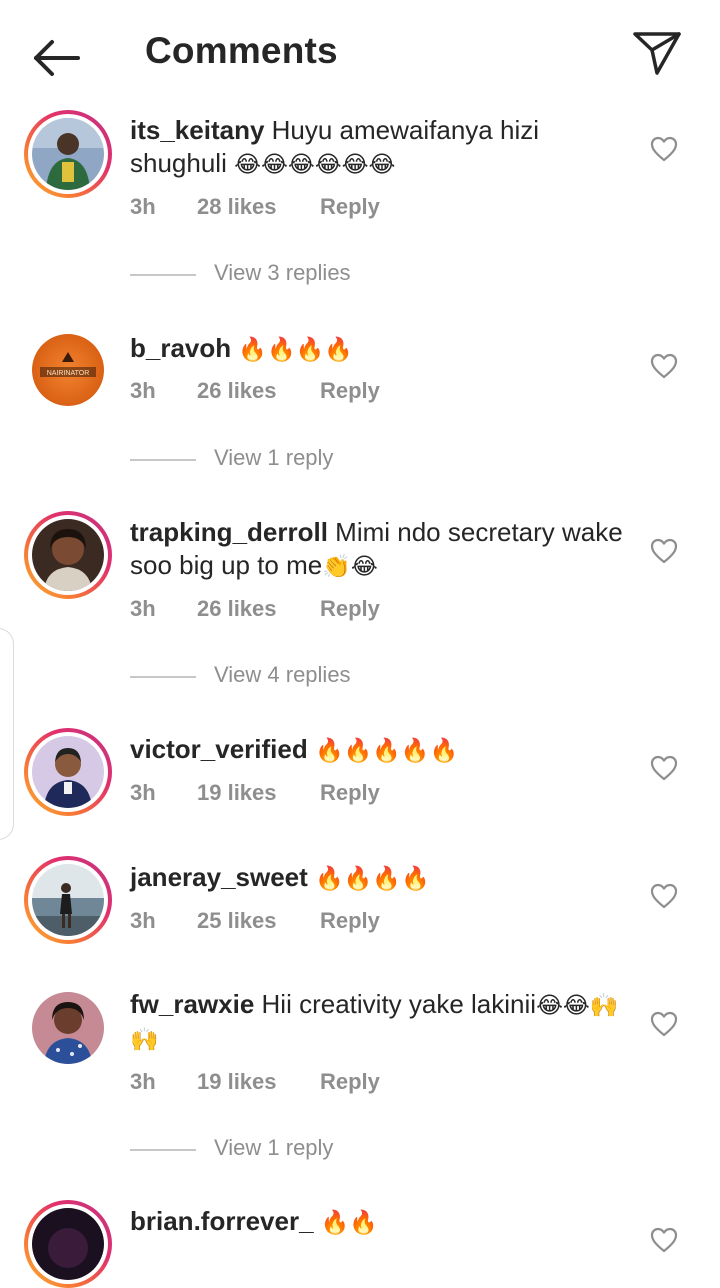  Describe the element at coordinates (282, 674) in the screenshot. I see `view-replies-label: View 4 replies` at that location.